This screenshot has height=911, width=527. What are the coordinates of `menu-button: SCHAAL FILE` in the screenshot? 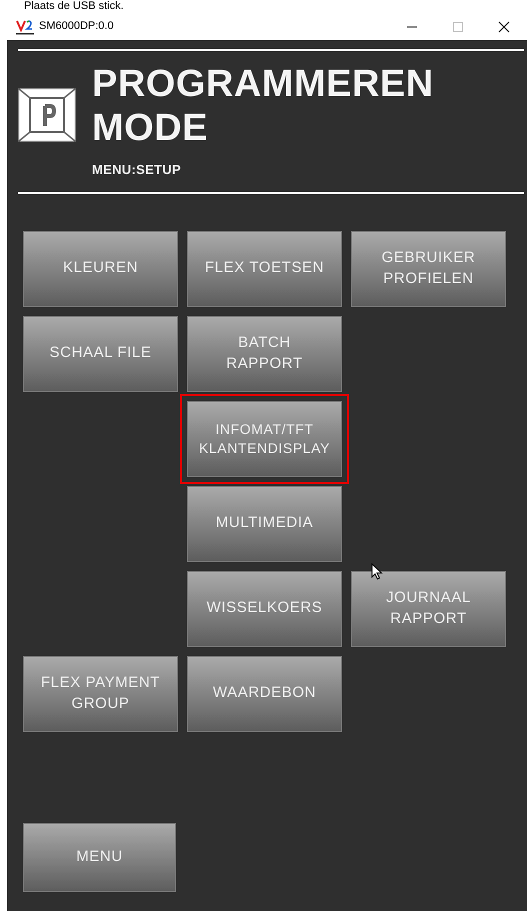 It's located at (100, 354).